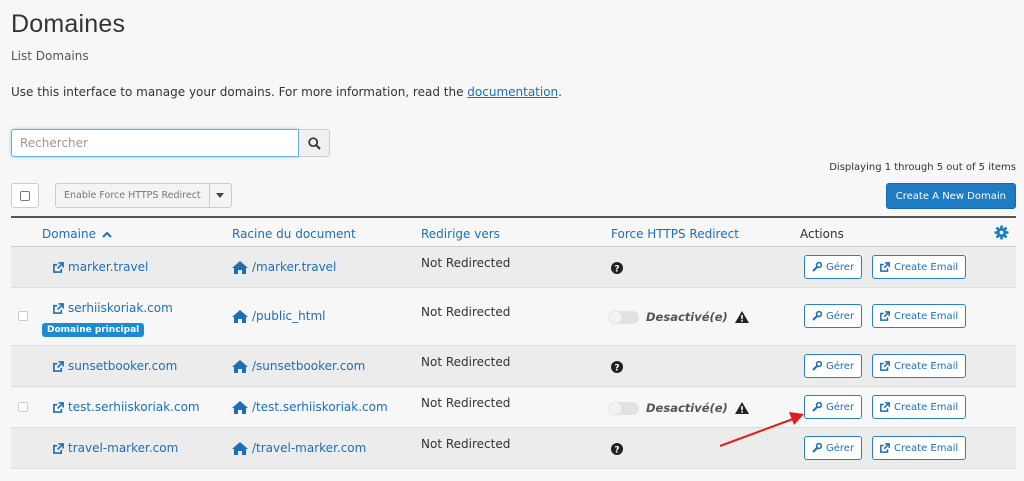 This screenshot has height=481, width=1024. Describe the element at coordinates (50, 56) in the screenshot. I see `page-subtitle: List Domains` at that location.